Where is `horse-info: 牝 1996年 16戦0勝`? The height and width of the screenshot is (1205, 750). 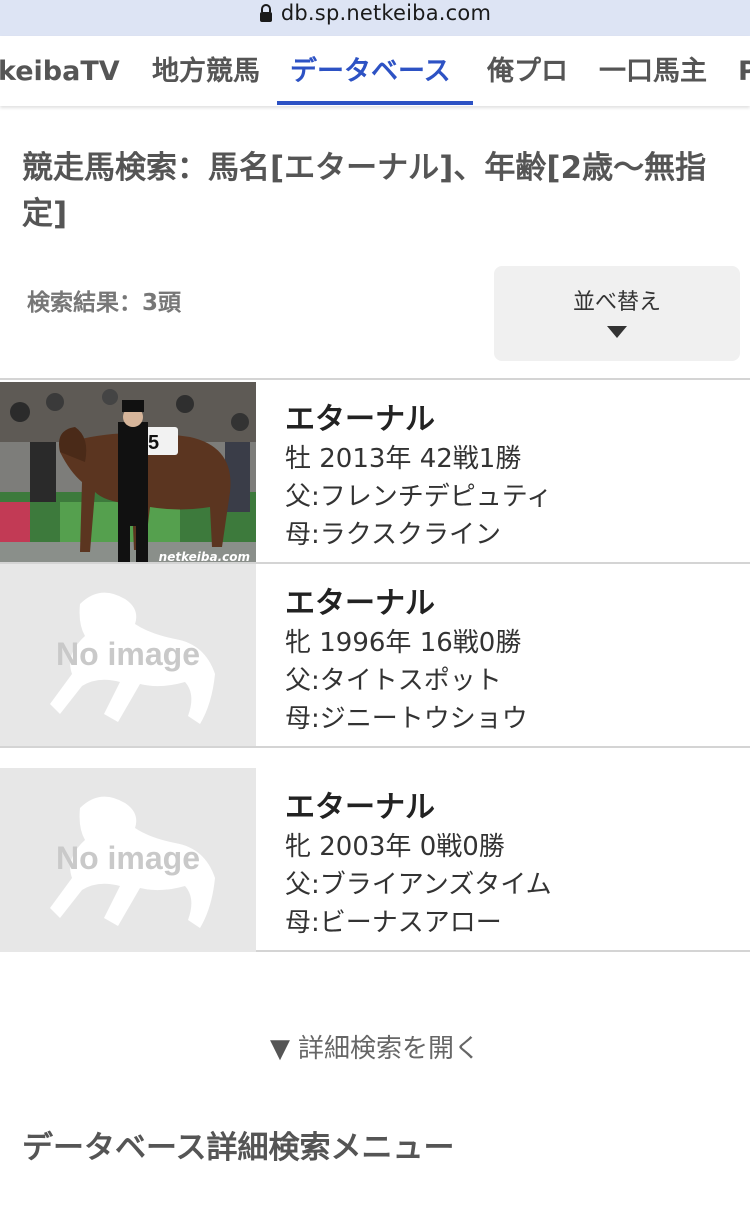
horse-info: 牝 1996年 16戦0勝 is located at coordinates (403, 643).